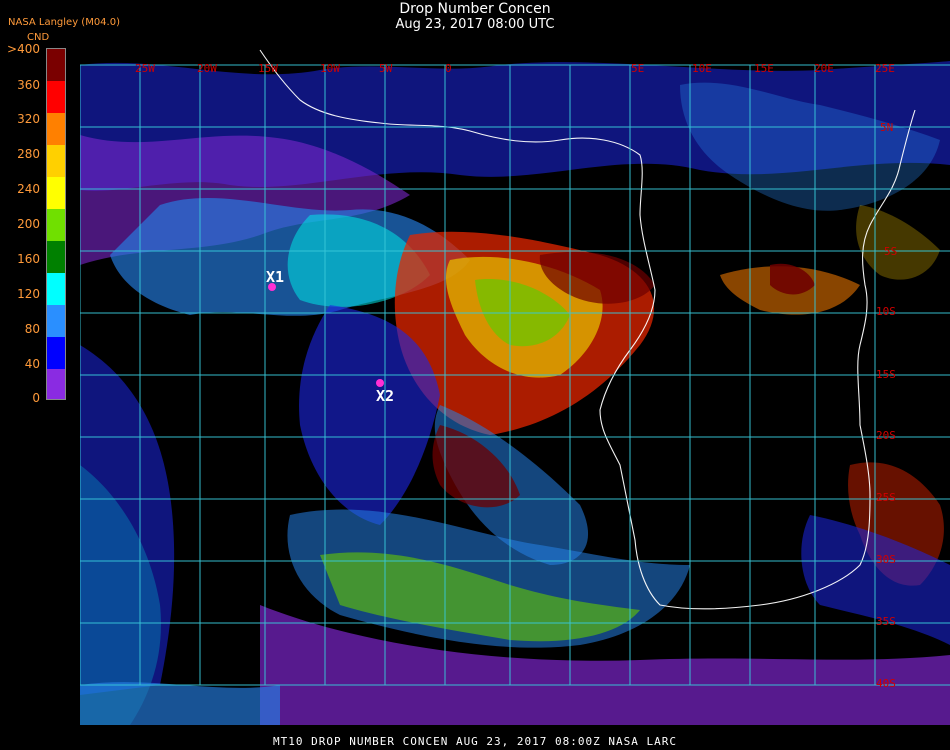 The image size is (950, 750). I want to click on legend-swatch-2a8fff, so click(56, 321).